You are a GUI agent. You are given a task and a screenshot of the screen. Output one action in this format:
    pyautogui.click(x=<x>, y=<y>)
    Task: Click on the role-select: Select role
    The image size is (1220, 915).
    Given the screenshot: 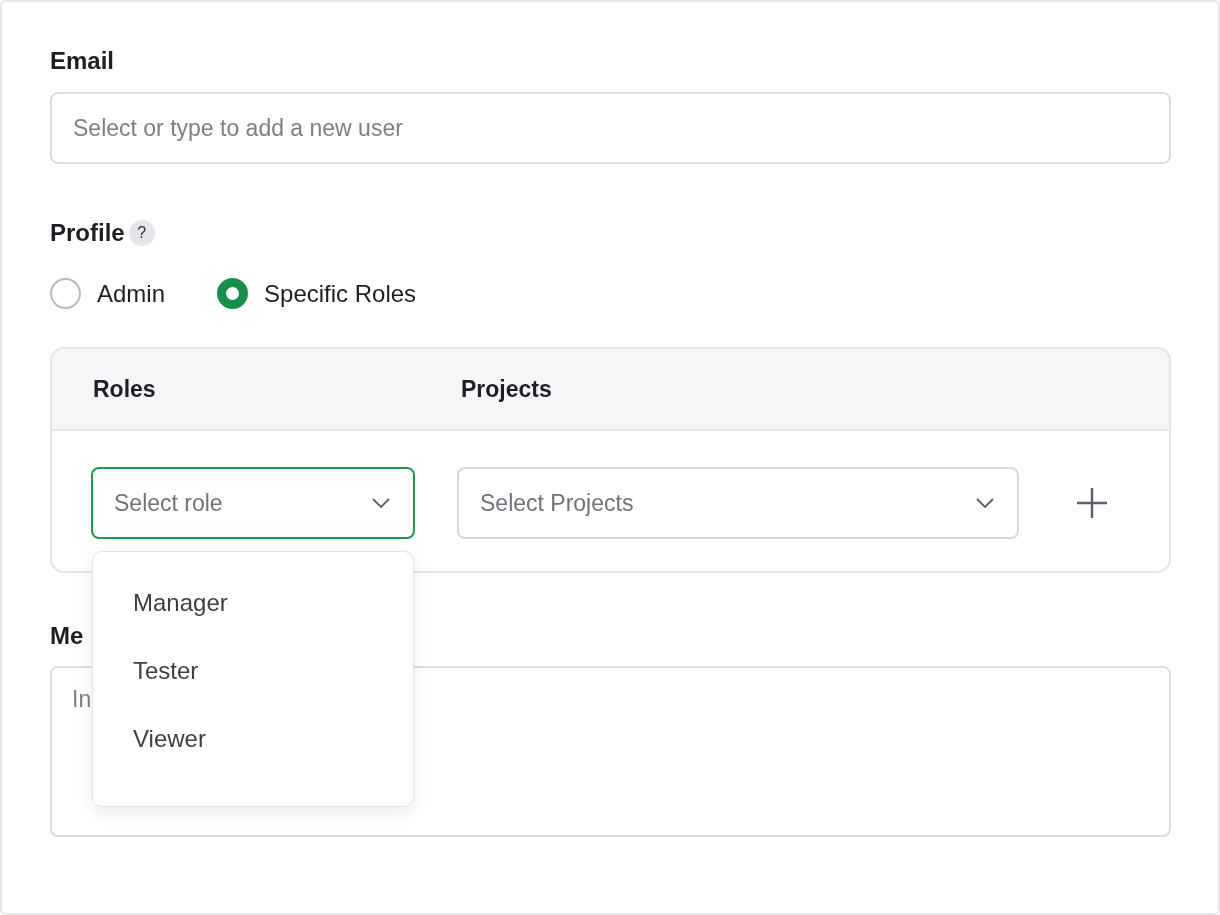 What is the action you would take?
    pyautogui.click(x=253, y=503)
    